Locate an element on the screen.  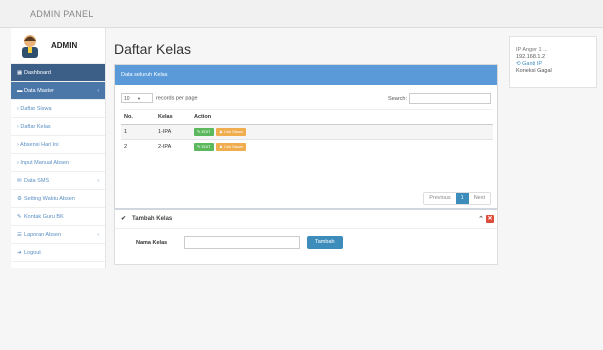
sidebar-item-data-master: ▬ Data Master ‹ is located at coordinates (58, 91).